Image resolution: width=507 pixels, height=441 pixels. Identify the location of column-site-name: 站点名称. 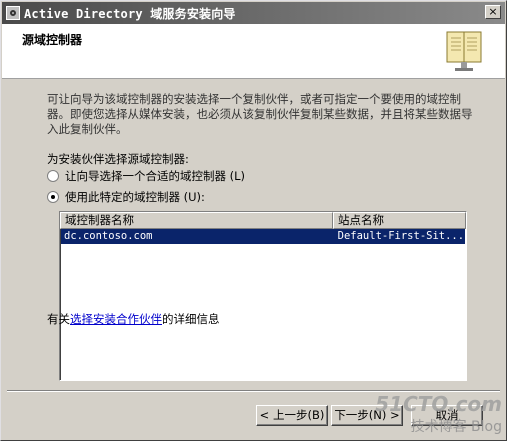
(399, 220).